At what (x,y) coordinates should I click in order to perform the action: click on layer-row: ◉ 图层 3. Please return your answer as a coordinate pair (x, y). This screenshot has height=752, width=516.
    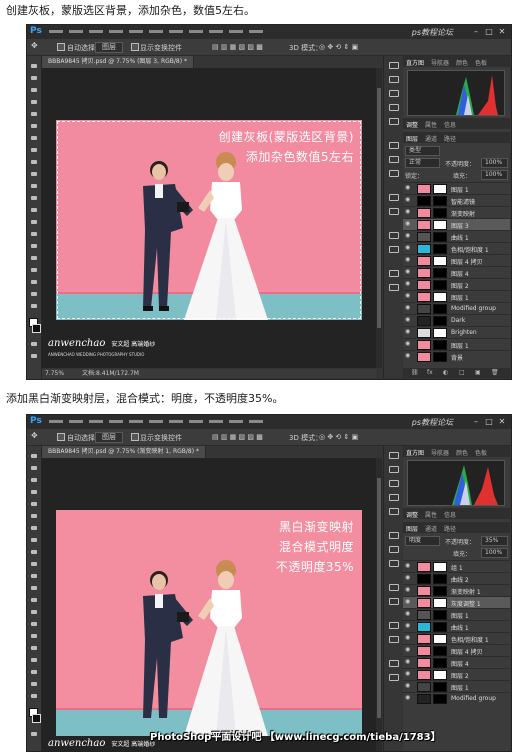
    Looking at the image, I should click on (456, 224).